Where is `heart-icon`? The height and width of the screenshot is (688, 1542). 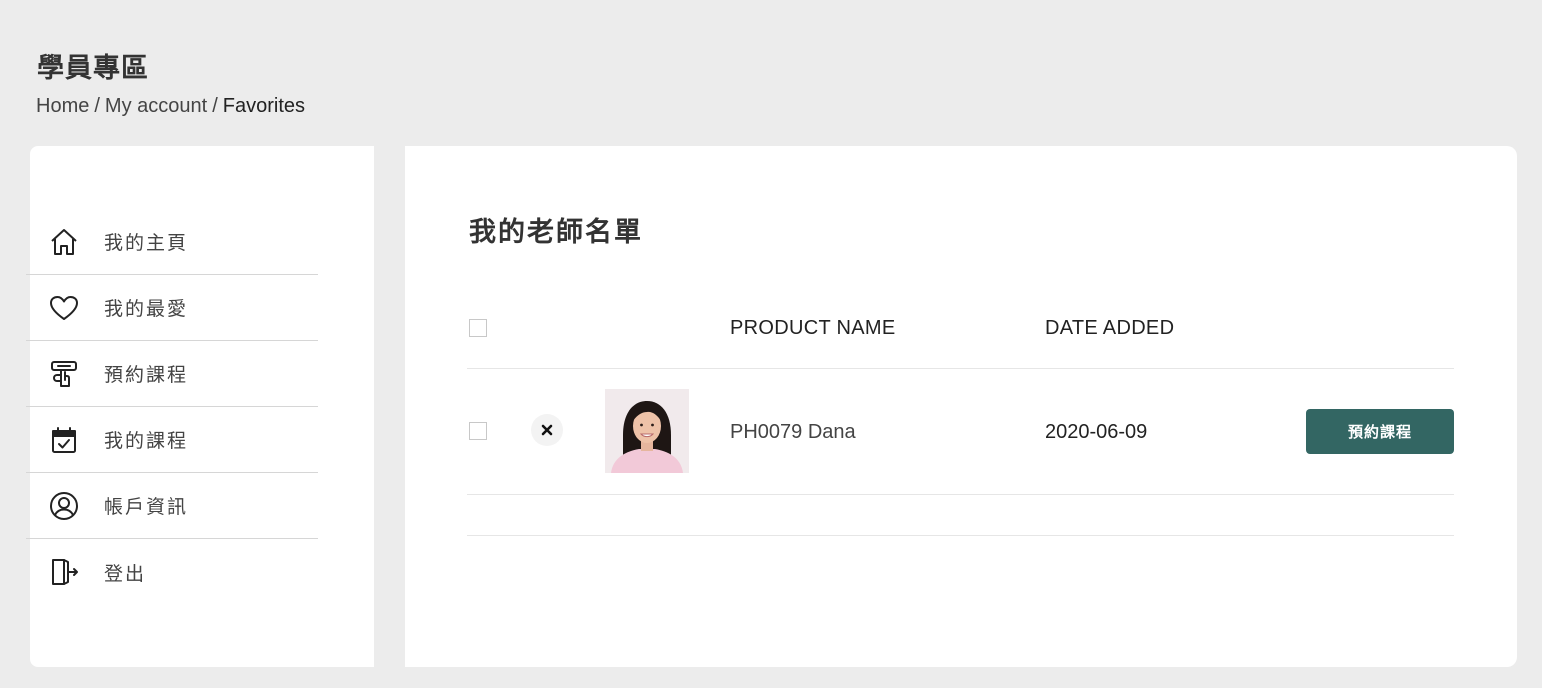 heart-icon is located at coordinates (64, 308).